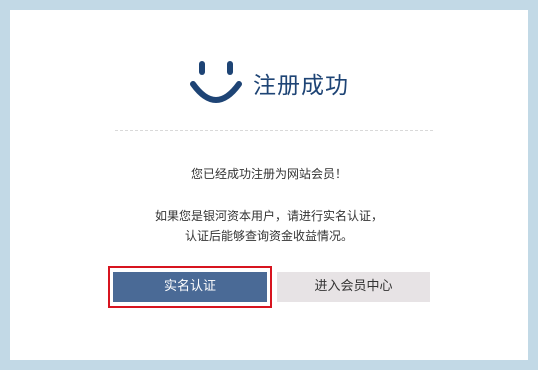  What do you see at coordinates (268, 174) in the screenshot?
I see `success-message: 您已经成功注册为网站会员！` at bounding box center [268, 174].